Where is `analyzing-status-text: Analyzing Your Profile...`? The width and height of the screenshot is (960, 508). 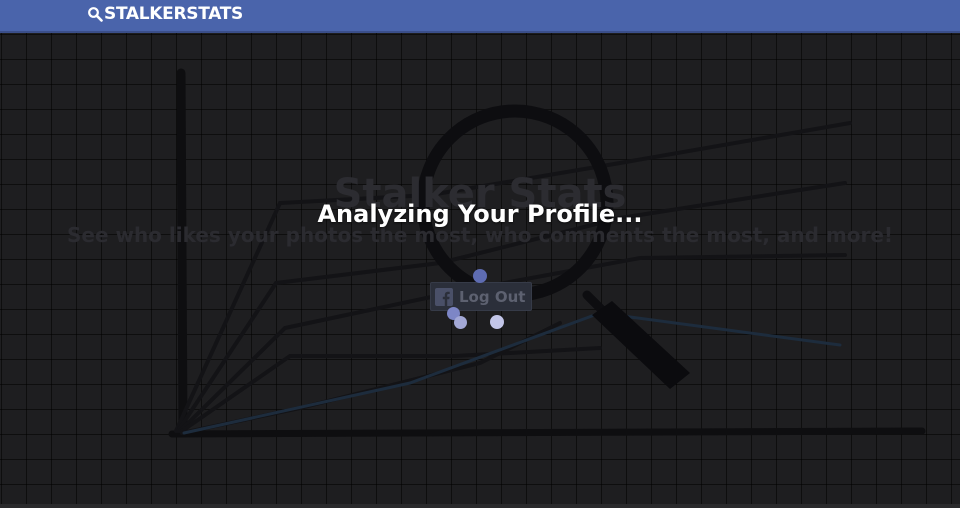 analyzing-status-text: Analyzing Your Profile... is located at coordinates (480, 214).